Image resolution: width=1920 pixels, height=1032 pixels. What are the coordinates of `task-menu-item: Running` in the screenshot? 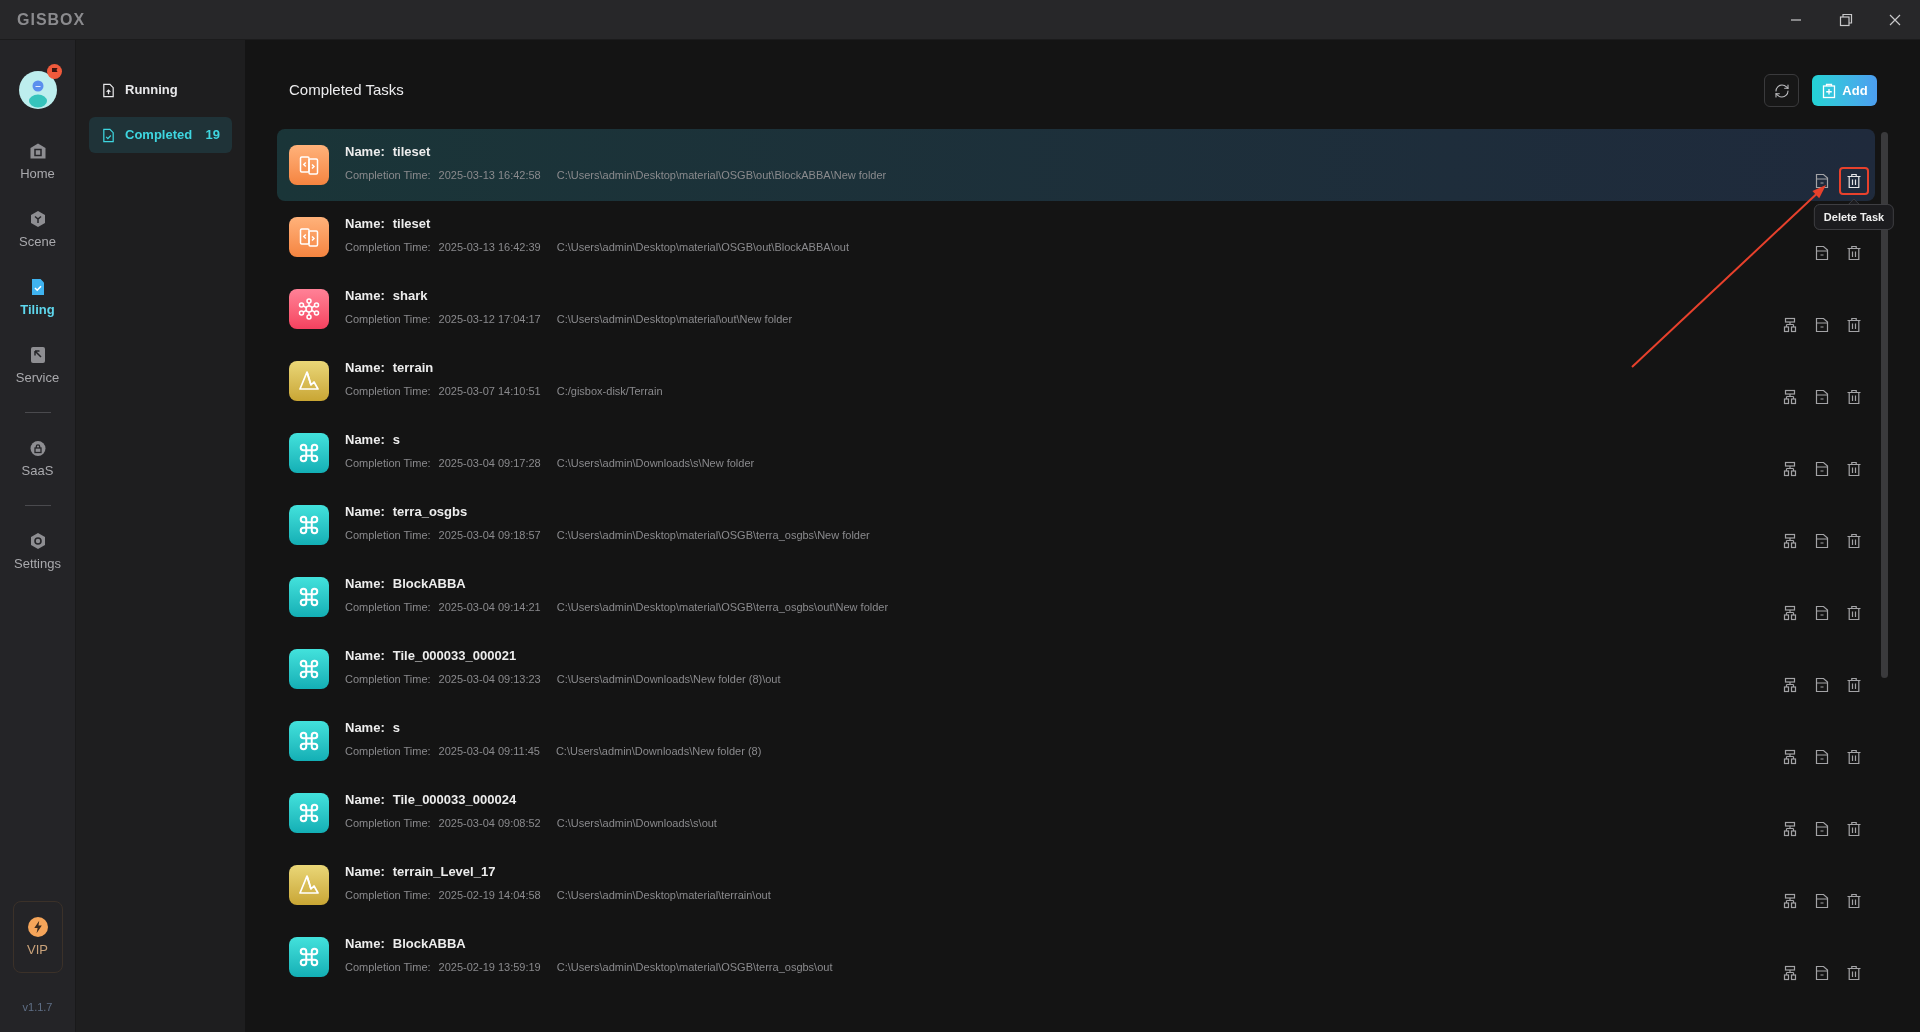 It's located at (160, 90).